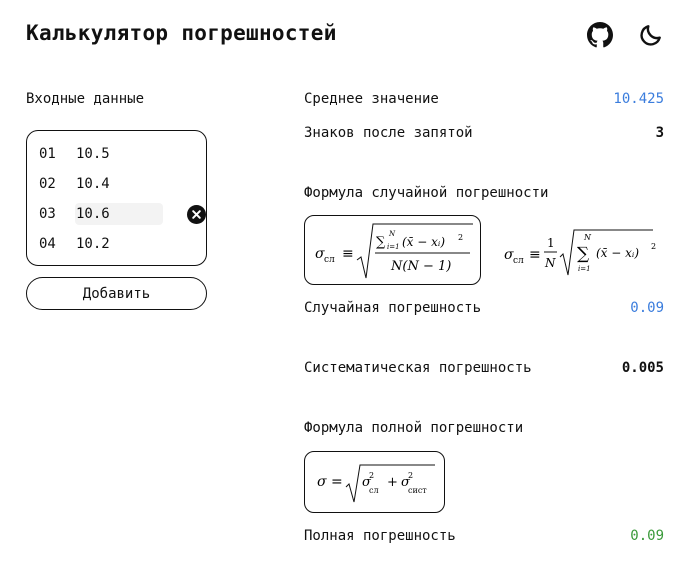 Image resolution: width=690 pixels, height=567 pixels. I want to click on full-formula-label: Формула полной погрешности, so click(414, 428).